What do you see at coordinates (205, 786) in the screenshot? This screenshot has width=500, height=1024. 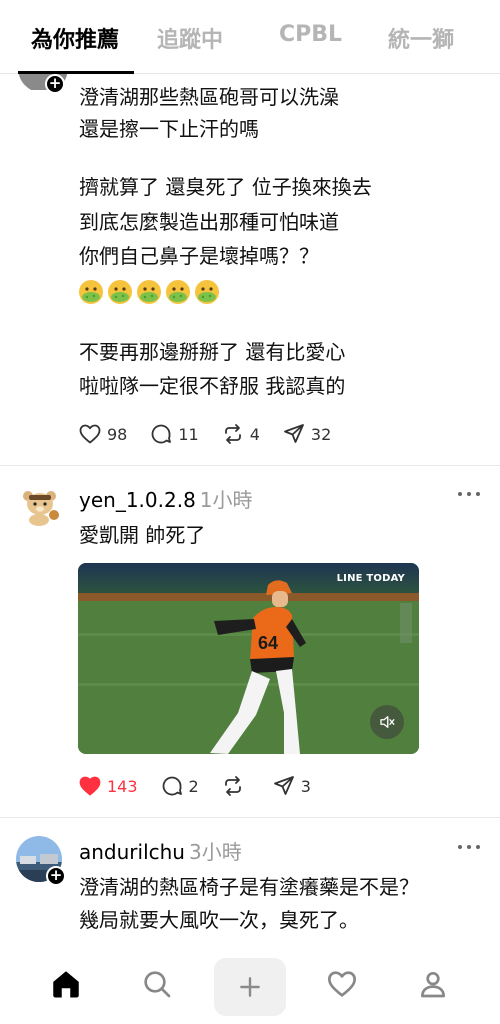 I see `post-actions: 143 2 3` at bounding box center [205, 786].